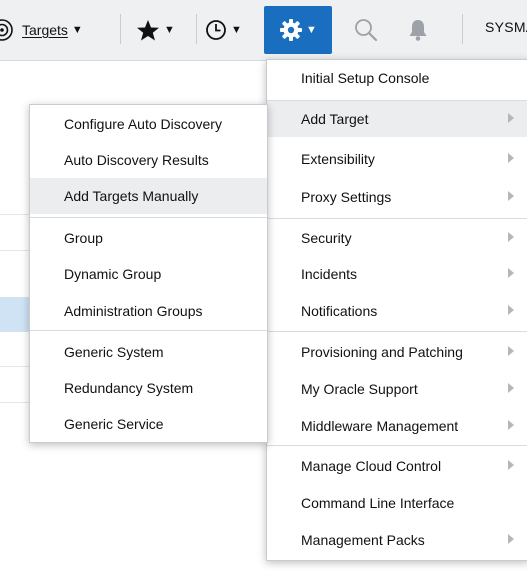 Image resolution: width=527 pixels, height=584 pixels. I want to click on menu-item-label: Command Line Interface, so click(378, 503).